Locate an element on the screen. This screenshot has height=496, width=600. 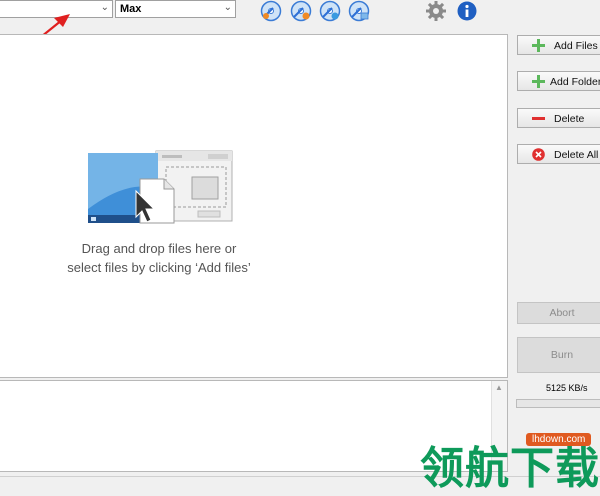
disc-copy-icon is located at coordinates (330, 11).